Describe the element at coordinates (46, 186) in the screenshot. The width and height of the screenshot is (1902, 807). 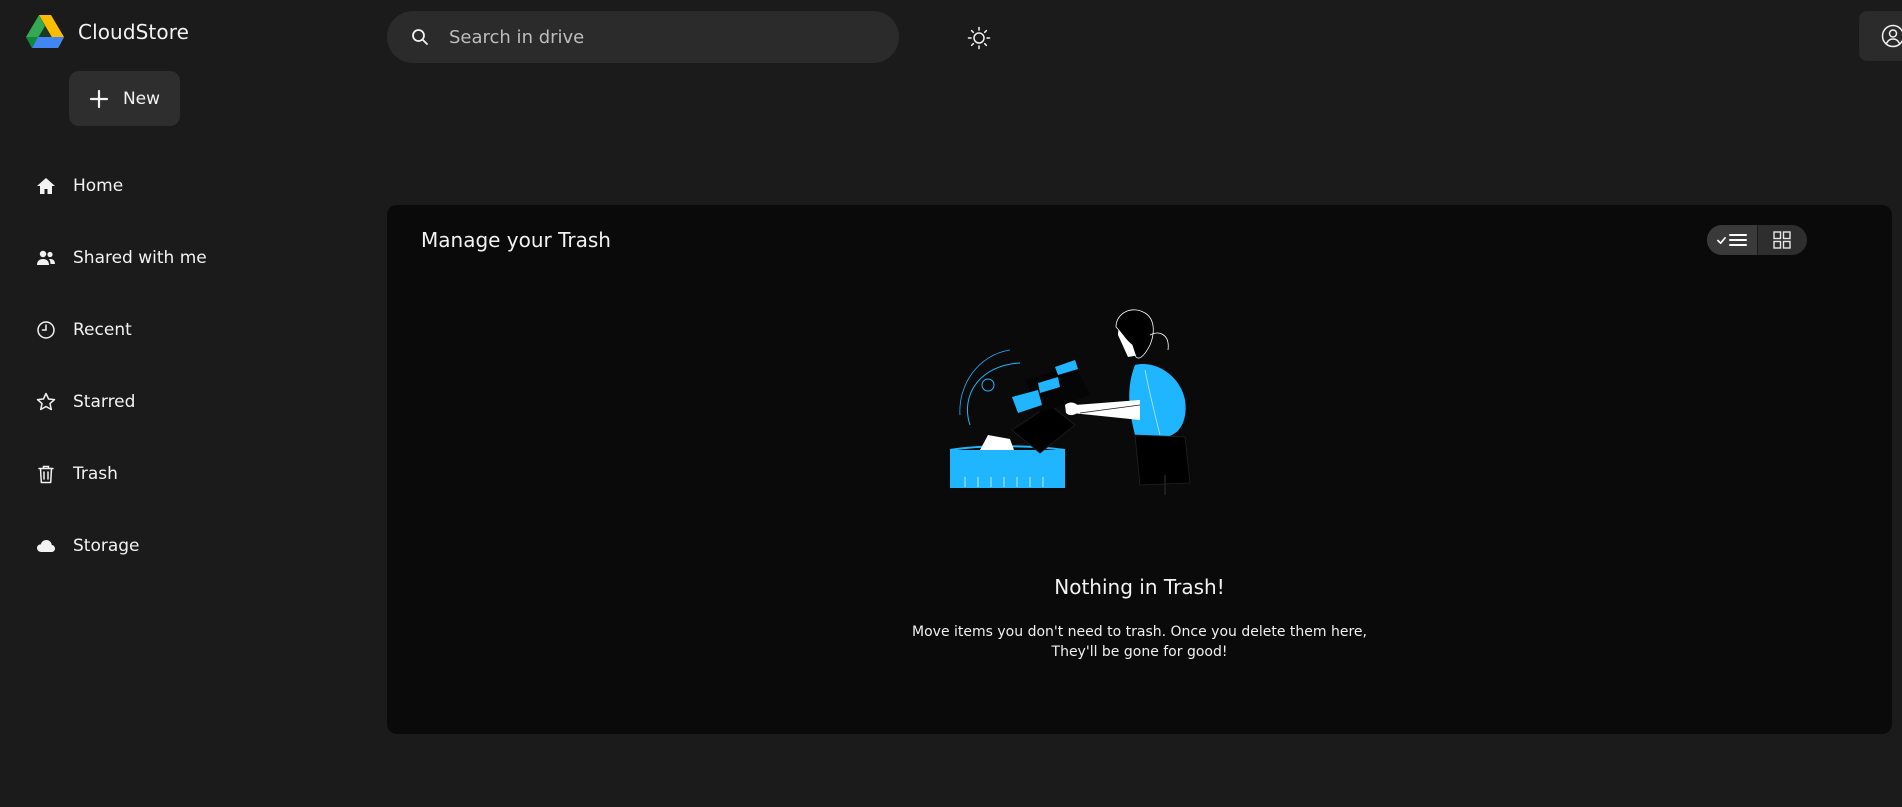
I see `home-icon` at that location.